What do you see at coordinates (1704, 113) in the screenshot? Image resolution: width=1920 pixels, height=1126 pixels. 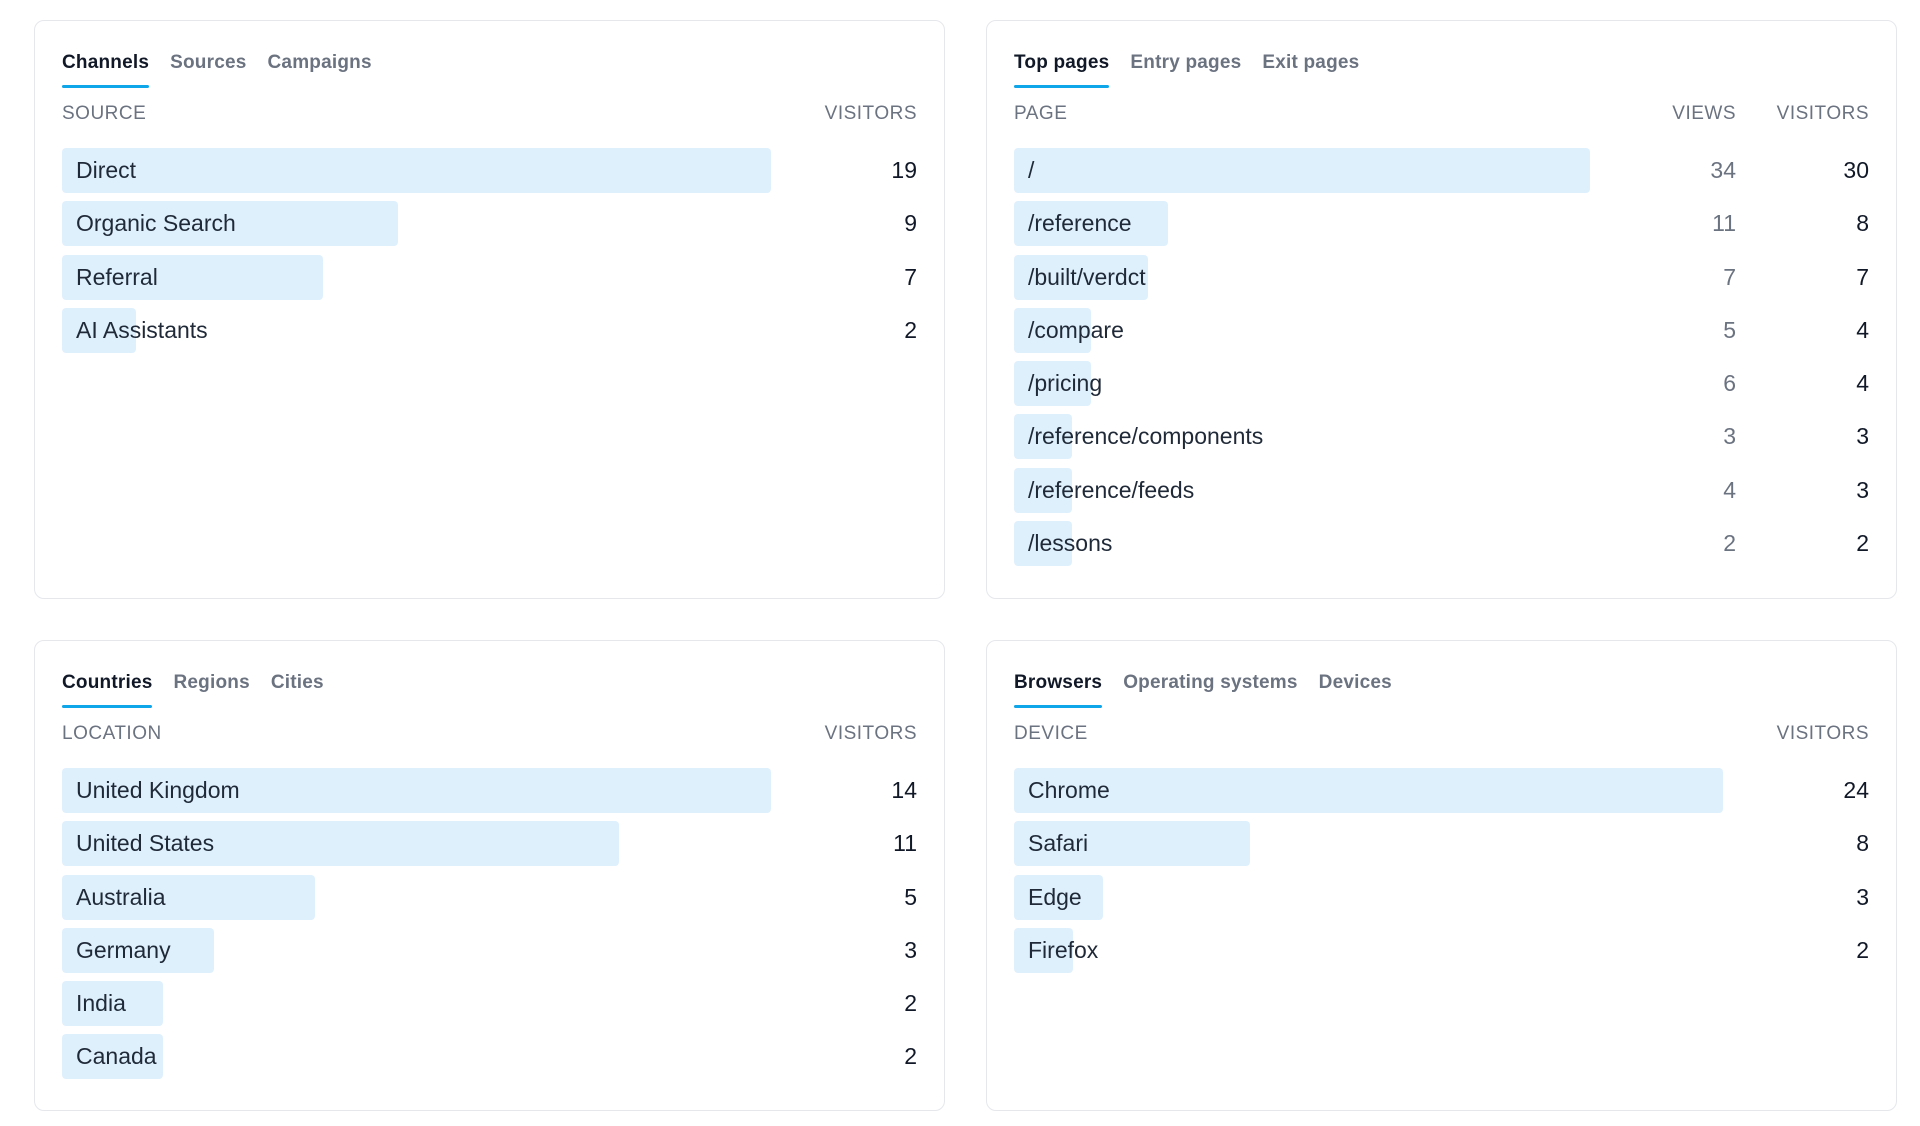 I see `views-column-header: VIEWS` at bounding box center [1704, 113].